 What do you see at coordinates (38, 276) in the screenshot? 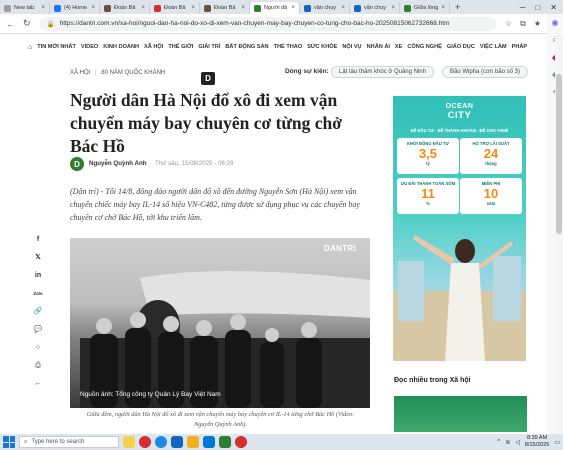
I see `linkedin-icon: in` at bounding box center [38, 276].